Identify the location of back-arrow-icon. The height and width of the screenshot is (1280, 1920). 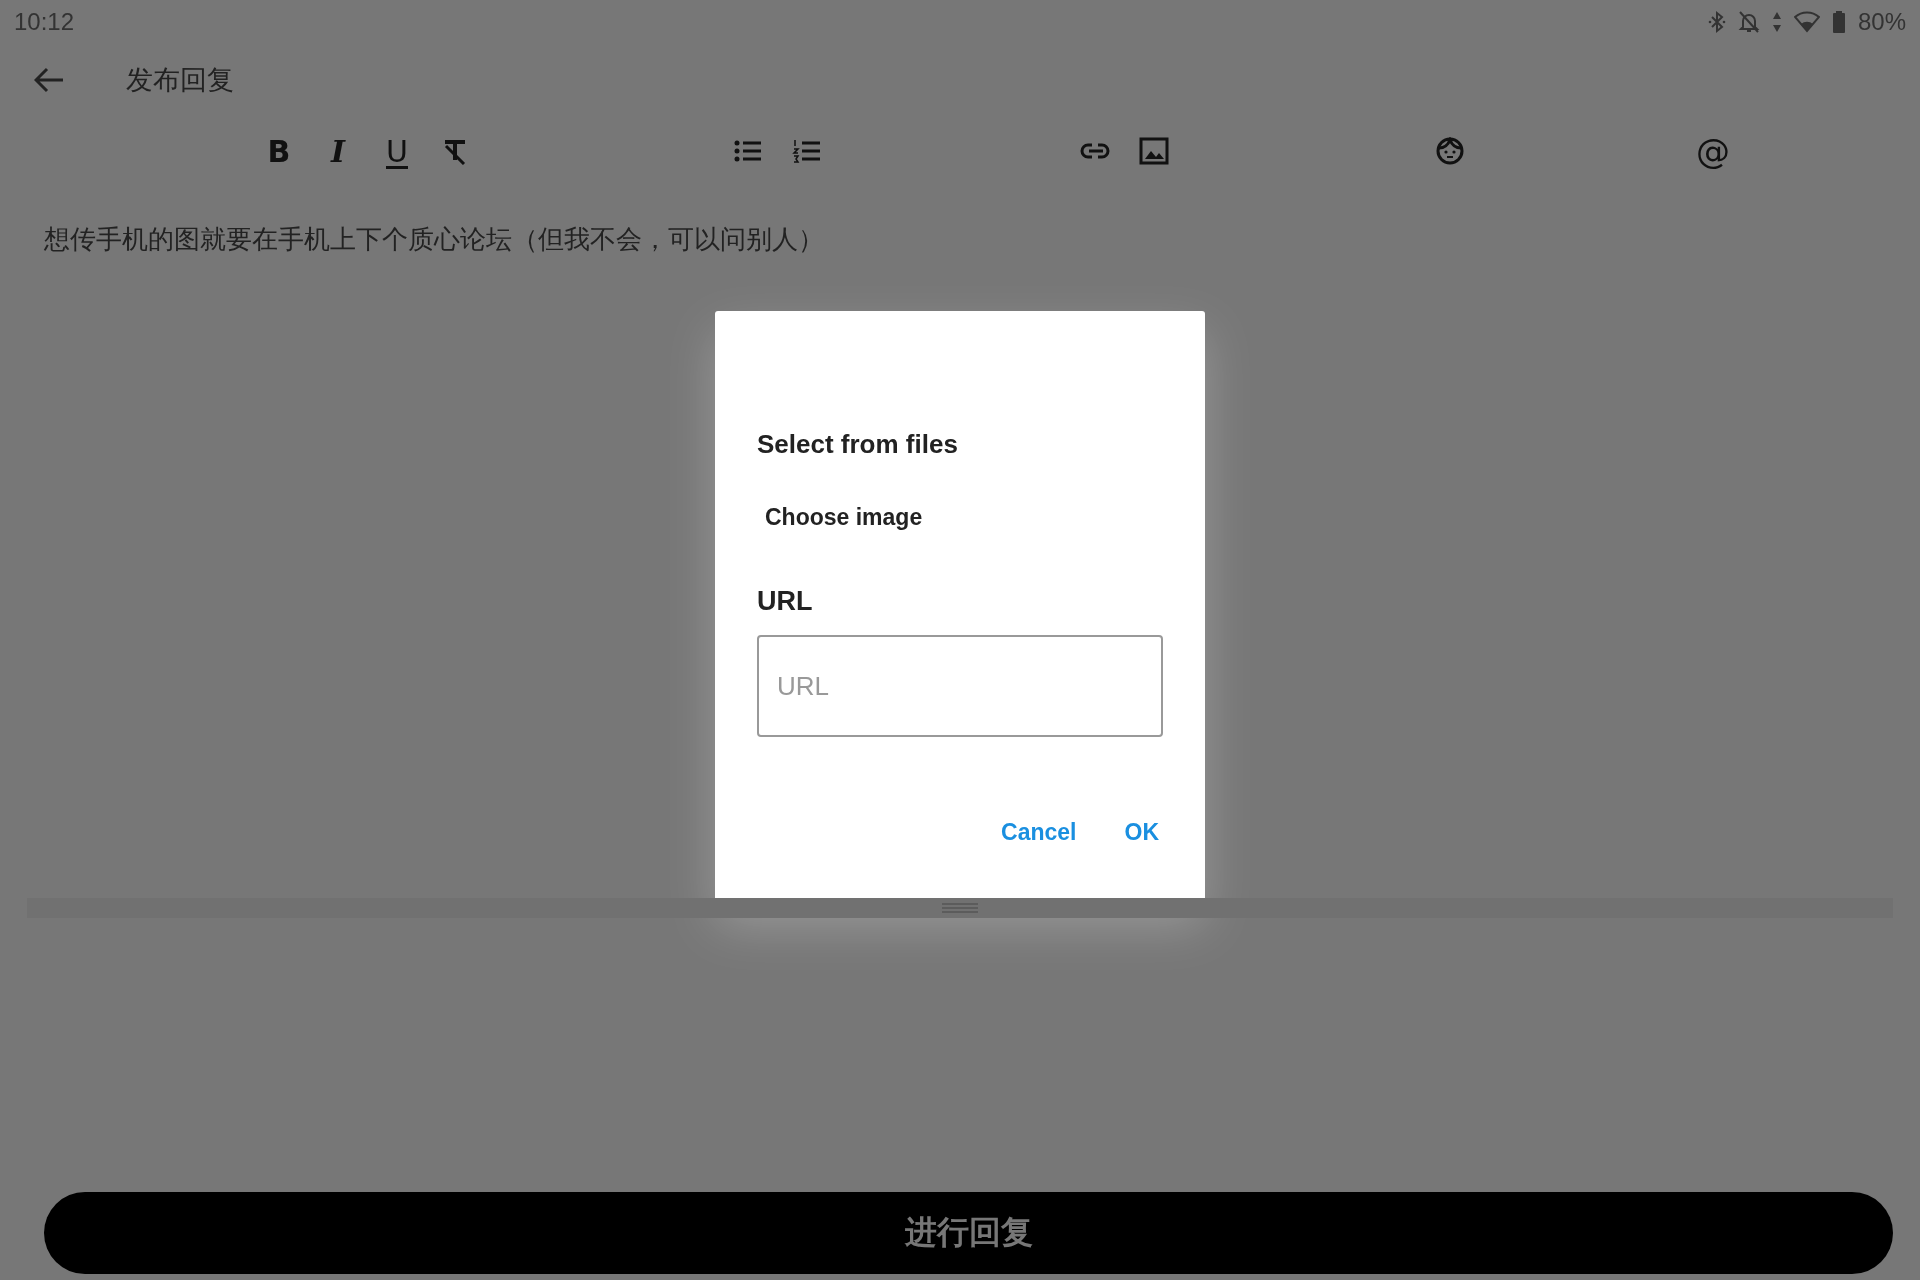
(49, 80).